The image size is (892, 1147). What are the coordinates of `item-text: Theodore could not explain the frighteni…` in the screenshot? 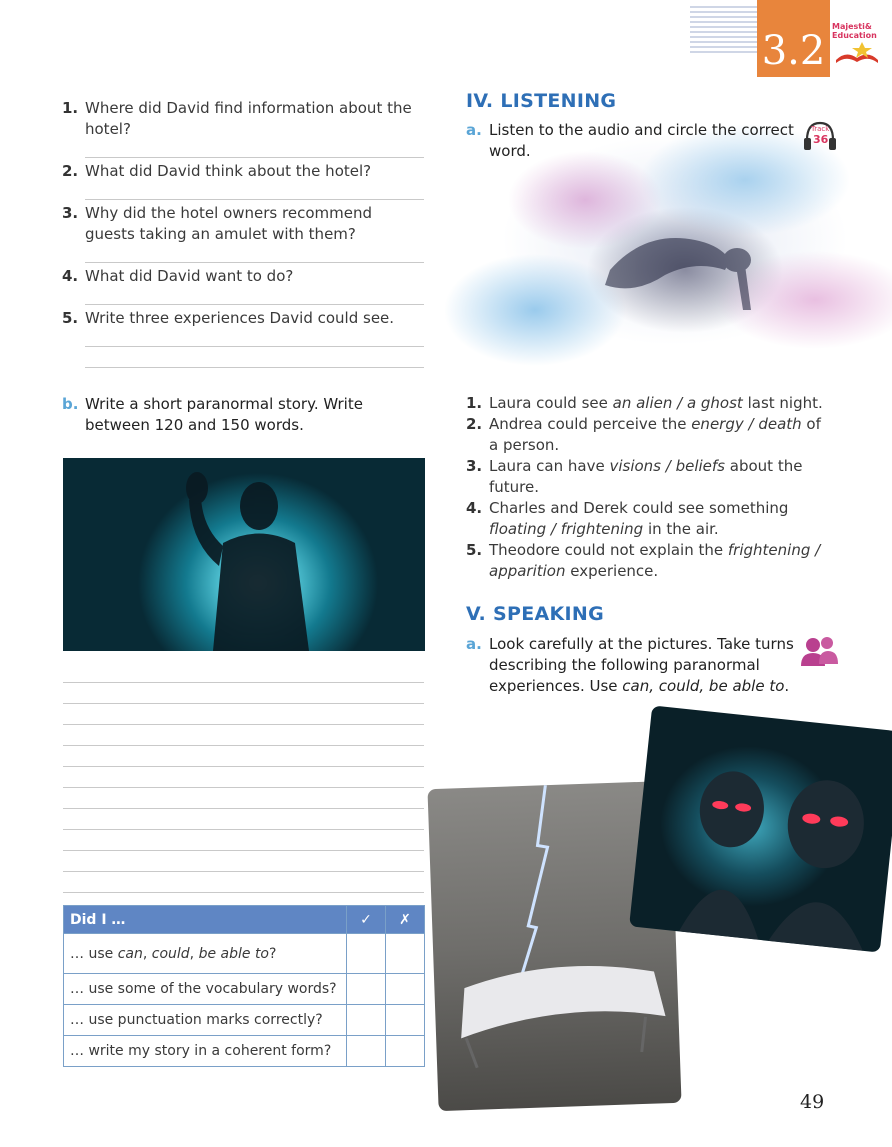 It's located at (655, 560).